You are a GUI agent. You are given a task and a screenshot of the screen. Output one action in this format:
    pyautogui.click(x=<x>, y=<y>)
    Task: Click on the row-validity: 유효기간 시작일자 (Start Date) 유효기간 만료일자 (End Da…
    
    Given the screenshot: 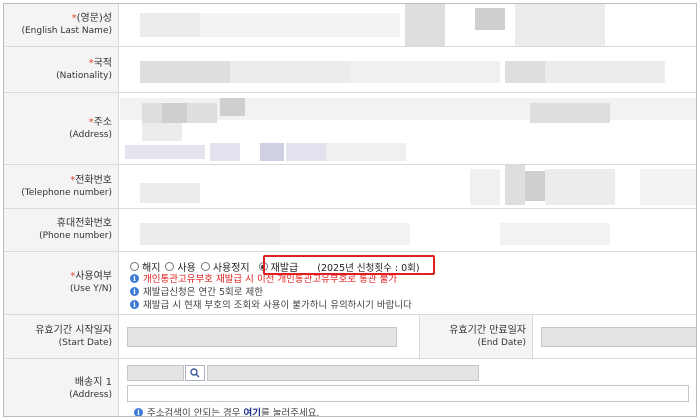 What is the action you would take?
    pyautogui.click(x=350, y=337)
    